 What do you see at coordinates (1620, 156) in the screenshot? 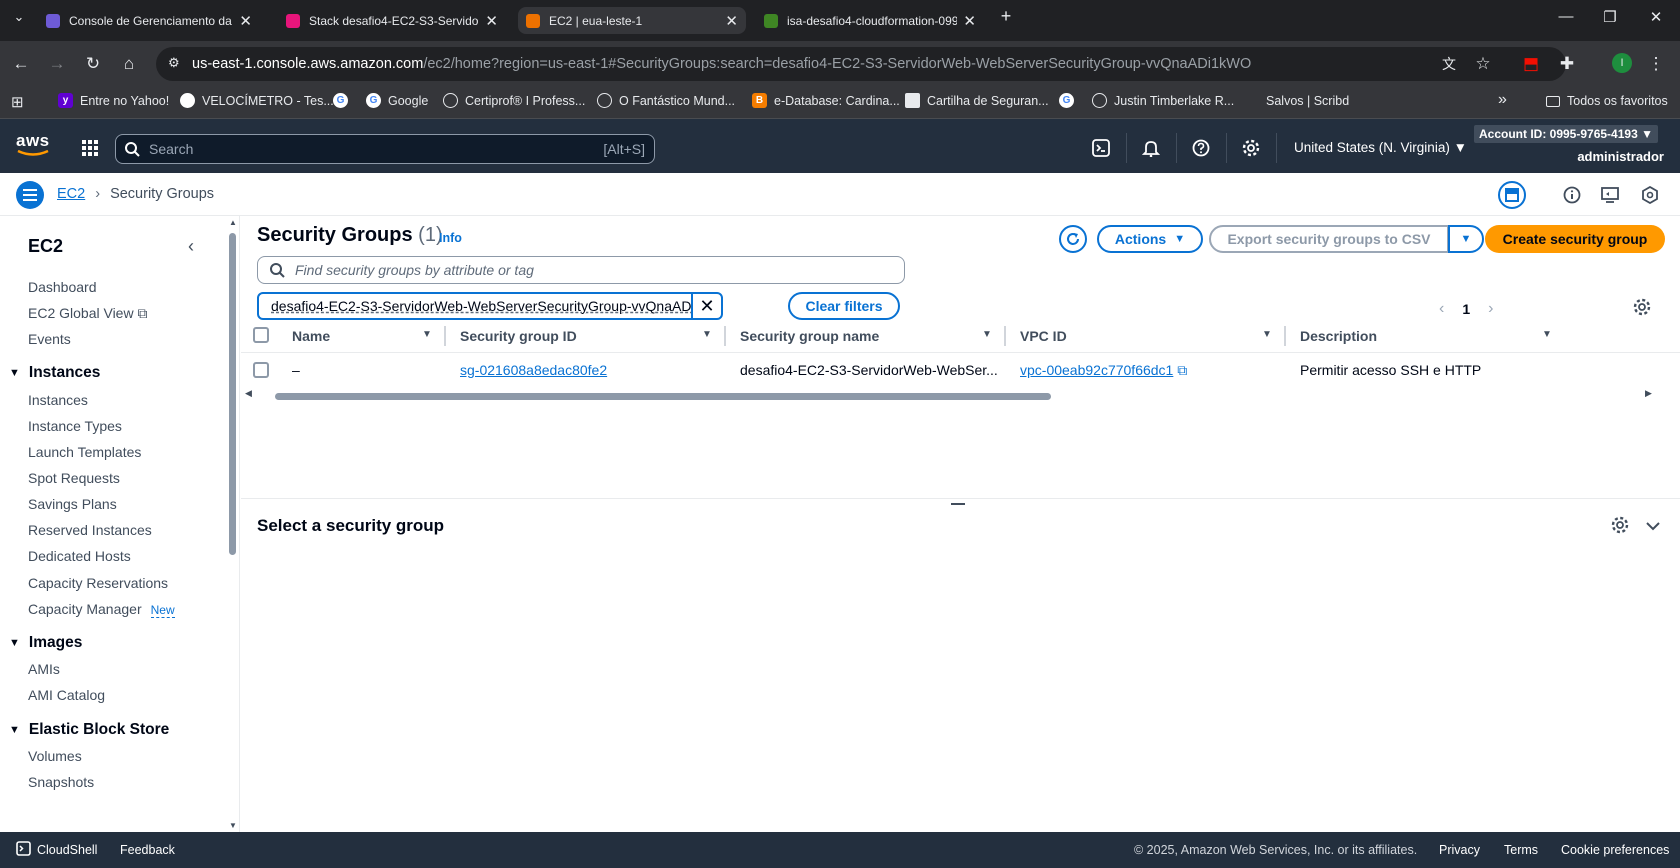
I see `user-menu: administrador` at bounding box center [1620, 156].